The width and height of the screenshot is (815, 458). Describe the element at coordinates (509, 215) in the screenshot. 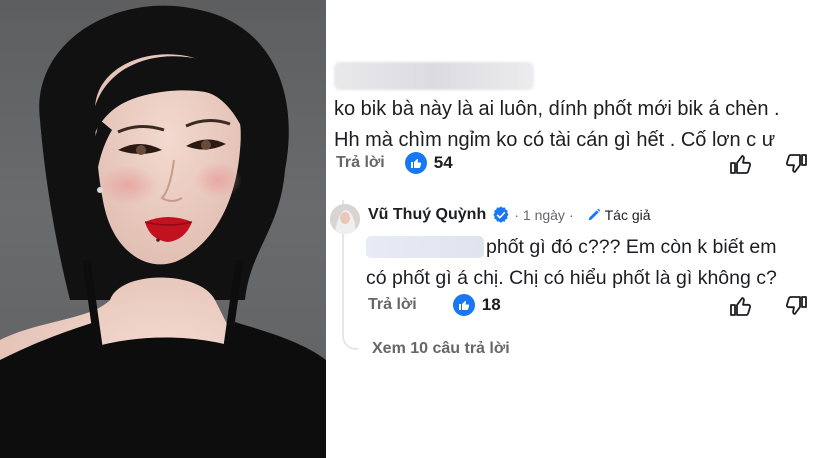

I see `reply-header: Vũ Thuý Quỳnh · 1 ngày · Tác giả` at that location.